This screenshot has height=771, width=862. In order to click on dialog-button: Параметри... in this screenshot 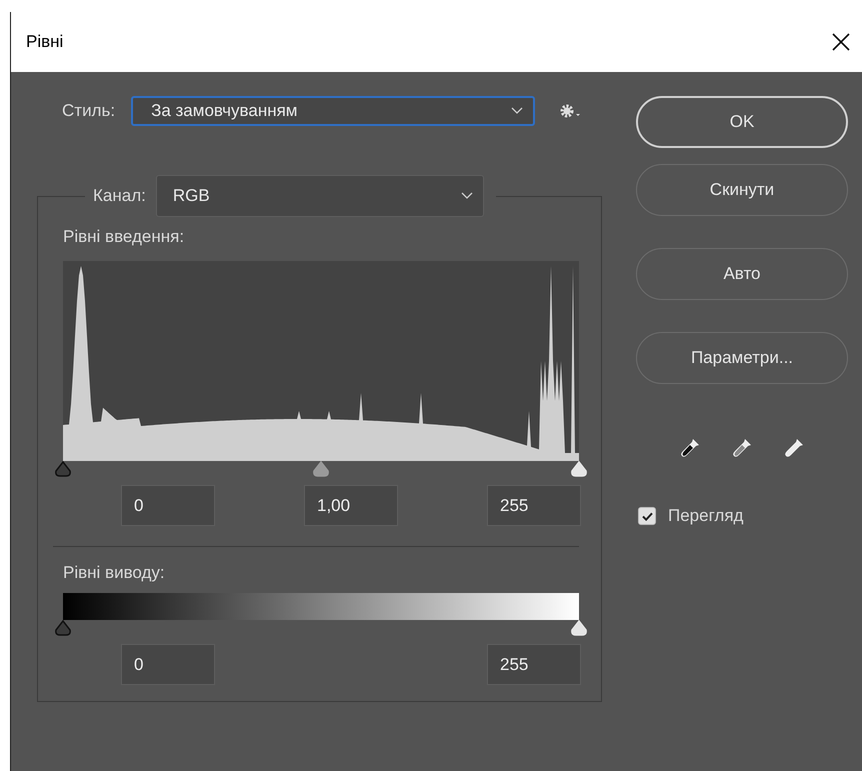, I will do `click(742, 358)`.